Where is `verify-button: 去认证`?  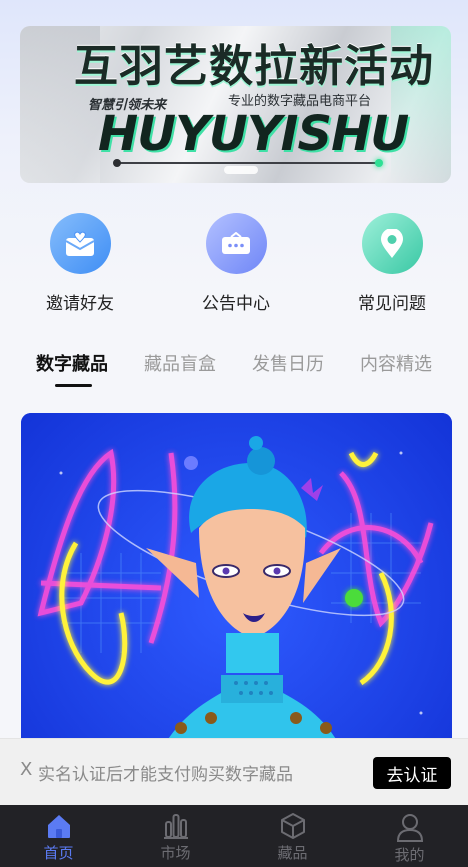 verify-button: 去认证 is located at coordinates (412, 773).